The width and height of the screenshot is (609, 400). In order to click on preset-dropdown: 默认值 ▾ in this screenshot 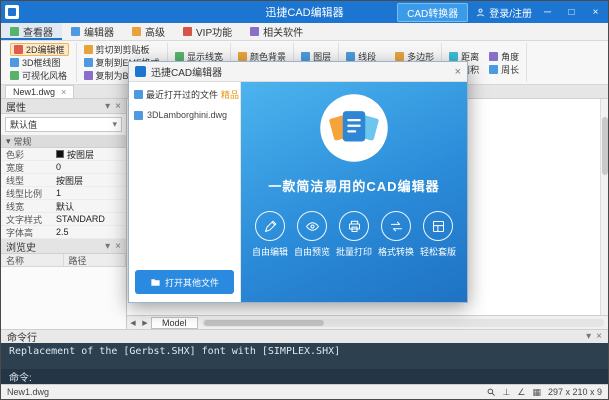, I will do `click(63, 124)`.